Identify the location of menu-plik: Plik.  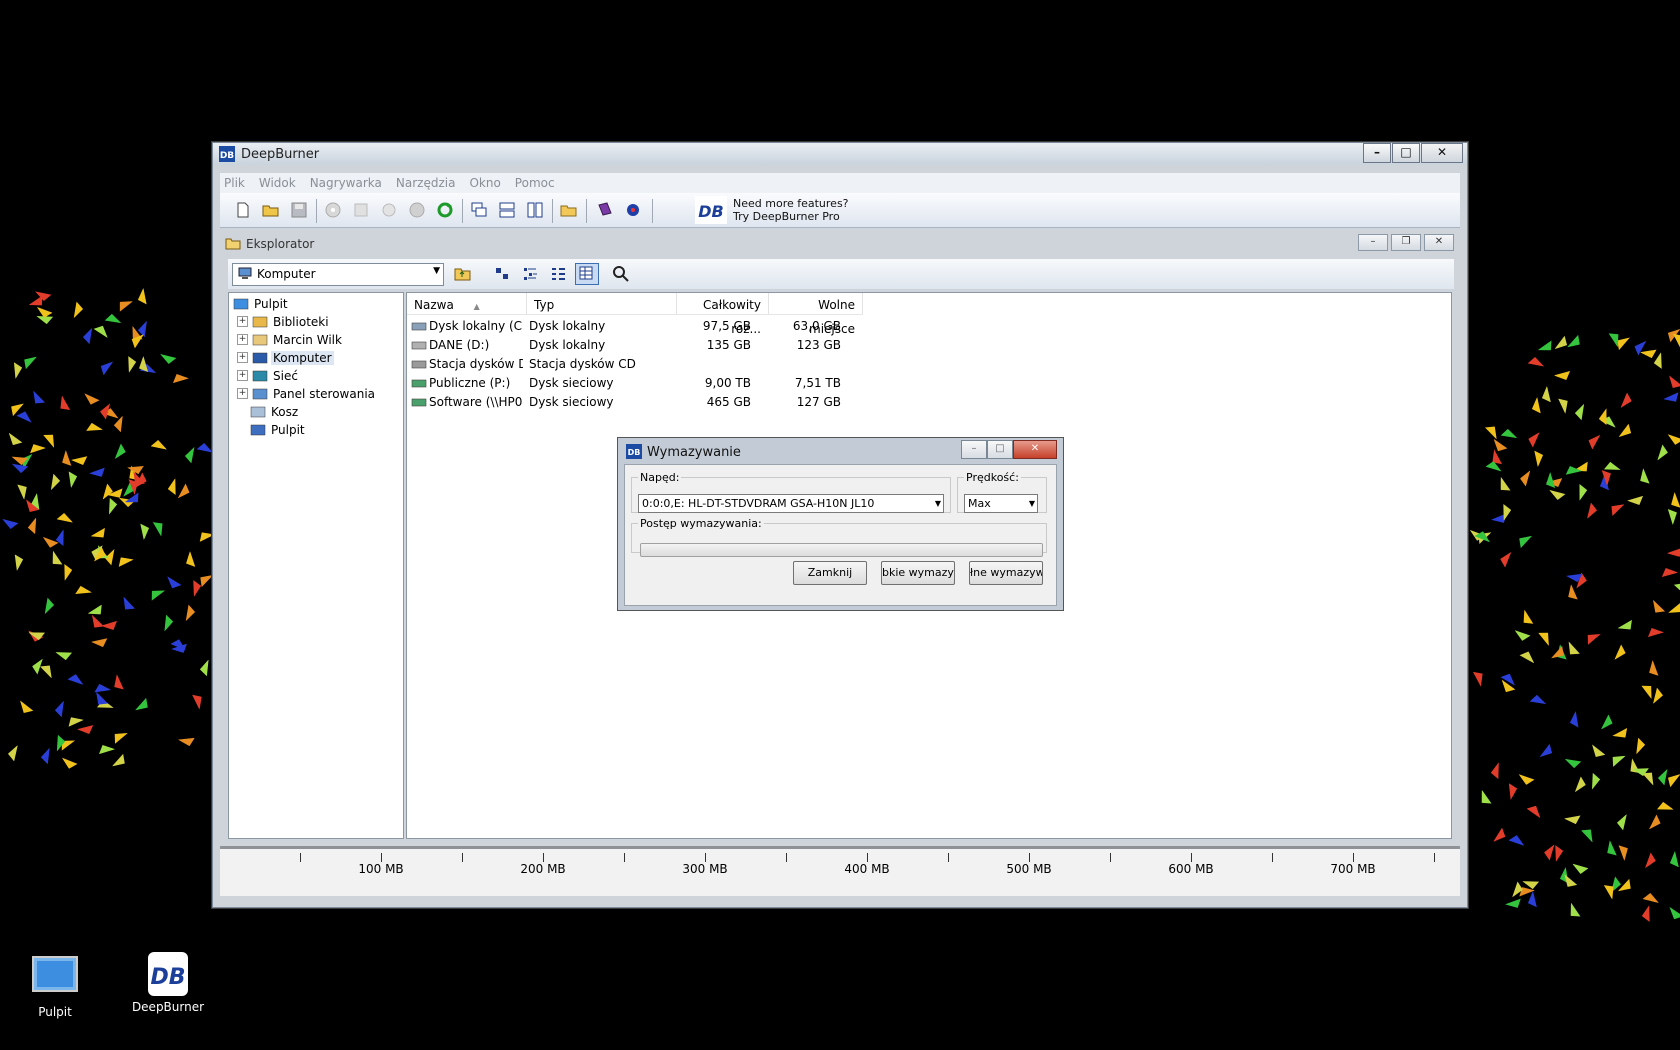
(234, 183).